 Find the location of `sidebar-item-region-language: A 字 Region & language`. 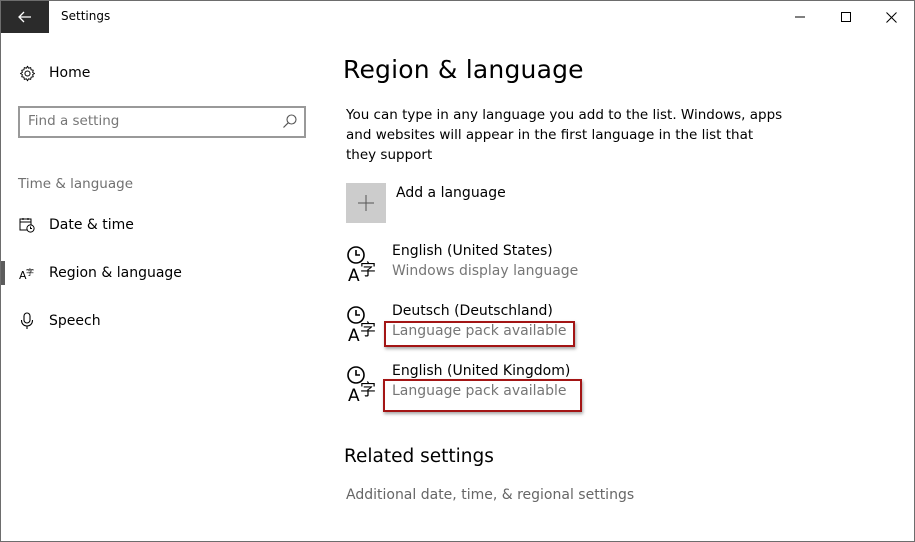

sidebar-item-region-language: A 字 Region & language is located at coordinates (161, 273).